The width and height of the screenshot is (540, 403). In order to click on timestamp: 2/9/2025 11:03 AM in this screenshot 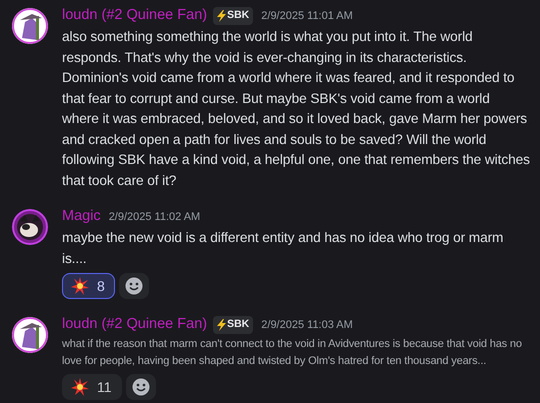, I will do `click(307, 325)`.